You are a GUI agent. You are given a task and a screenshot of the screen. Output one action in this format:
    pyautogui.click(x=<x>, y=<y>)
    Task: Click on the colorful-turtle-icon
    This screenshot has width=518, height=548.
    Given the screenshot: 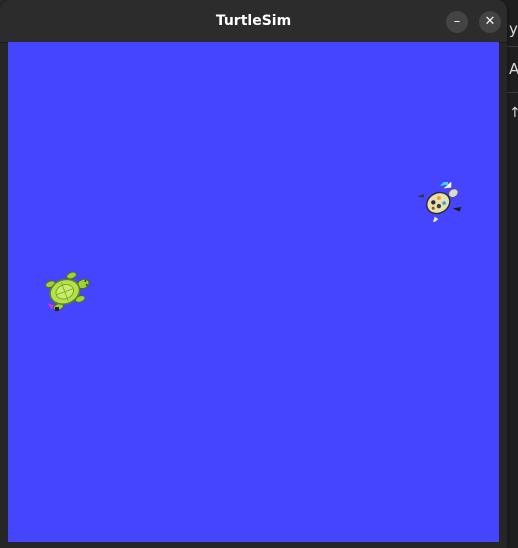 What is the action you would take?
    pyautogui.click(x=439, y=202)
    